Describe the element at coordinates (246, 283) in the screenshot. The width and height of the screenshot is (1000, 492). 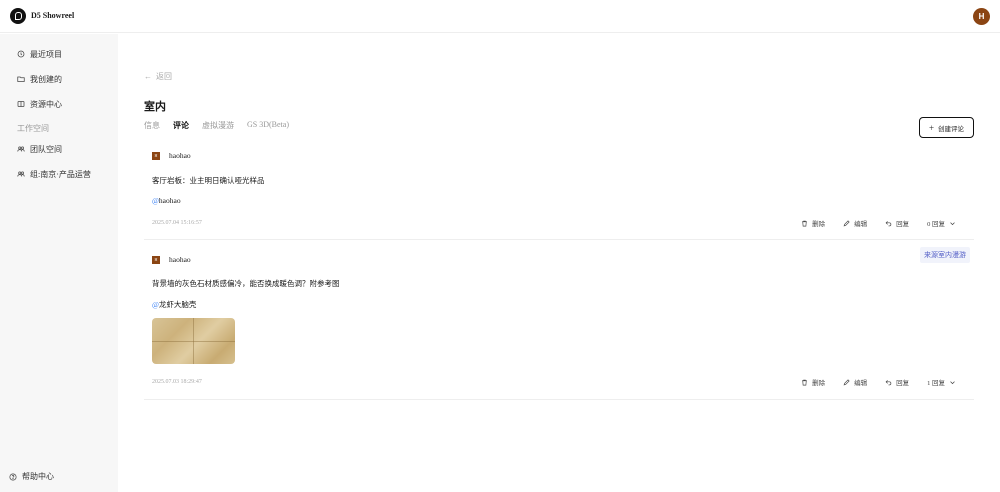
I see `comment-text: 背景墙的灰色石材质感偏冷，能否换成暖色调？附参考图` at that location.